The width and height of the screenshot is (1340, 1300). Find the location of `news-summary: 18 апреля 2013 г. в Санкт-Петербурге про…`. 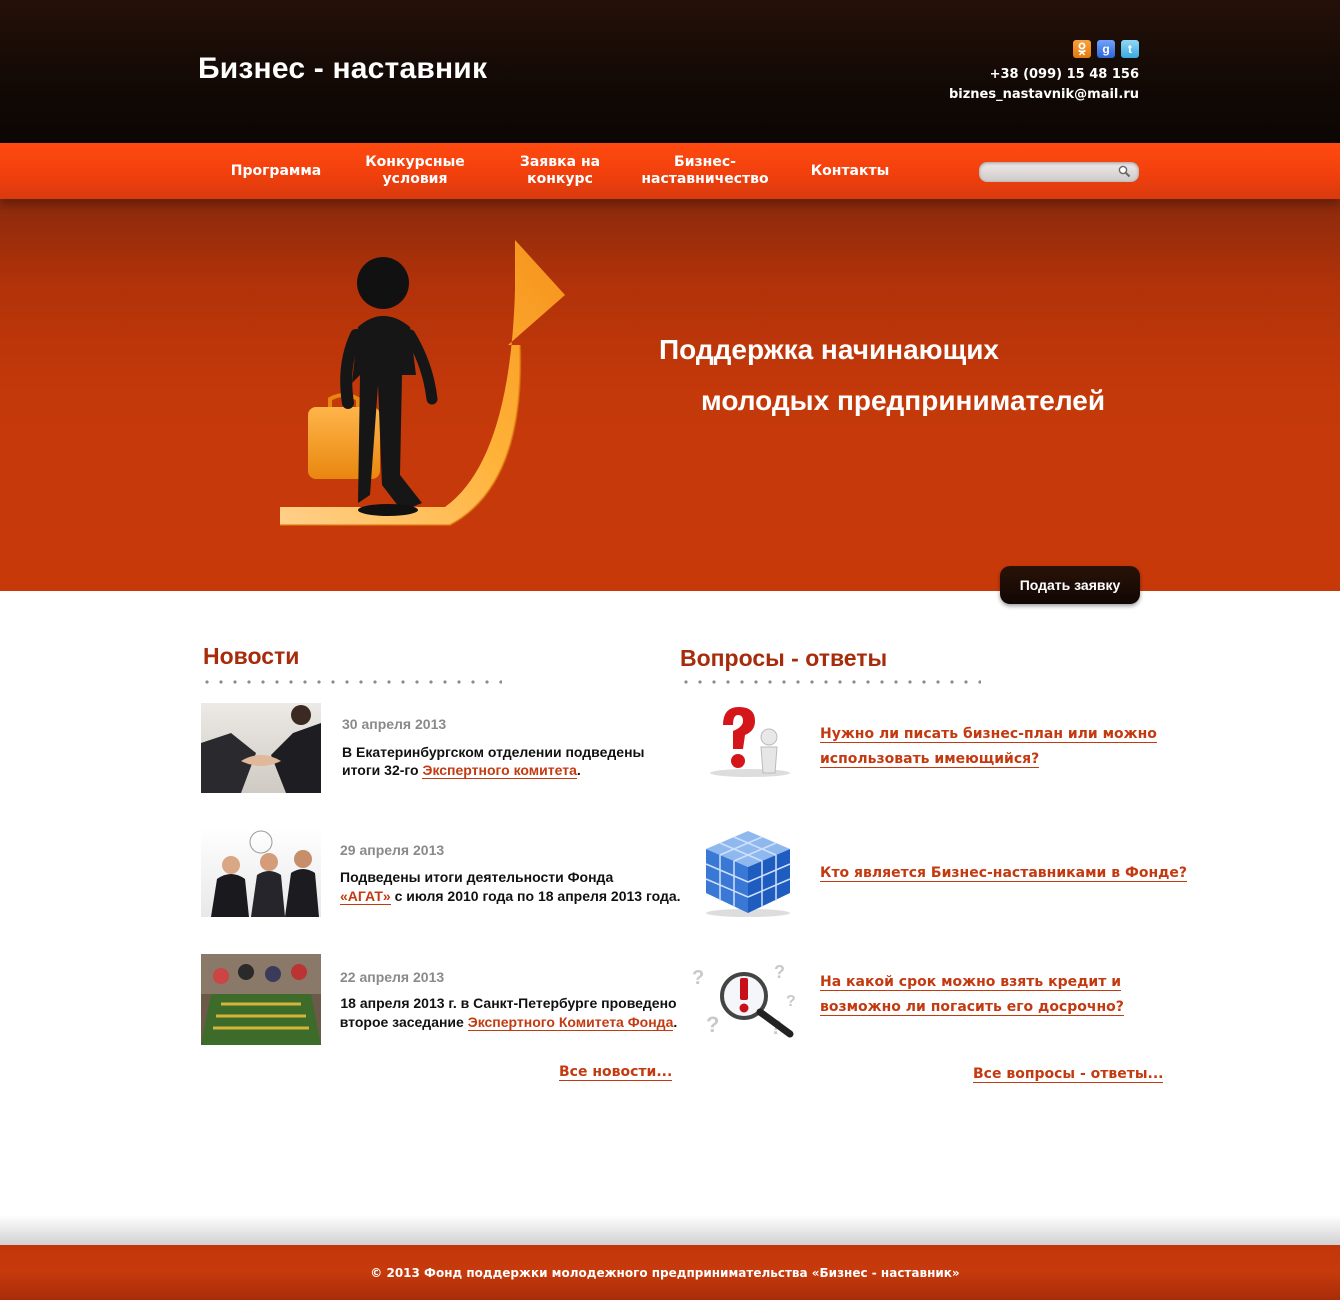

news-summary: 18 апреля 2013 г. в Санкт-Петербурге про… is located at coordinates (508, 1013).